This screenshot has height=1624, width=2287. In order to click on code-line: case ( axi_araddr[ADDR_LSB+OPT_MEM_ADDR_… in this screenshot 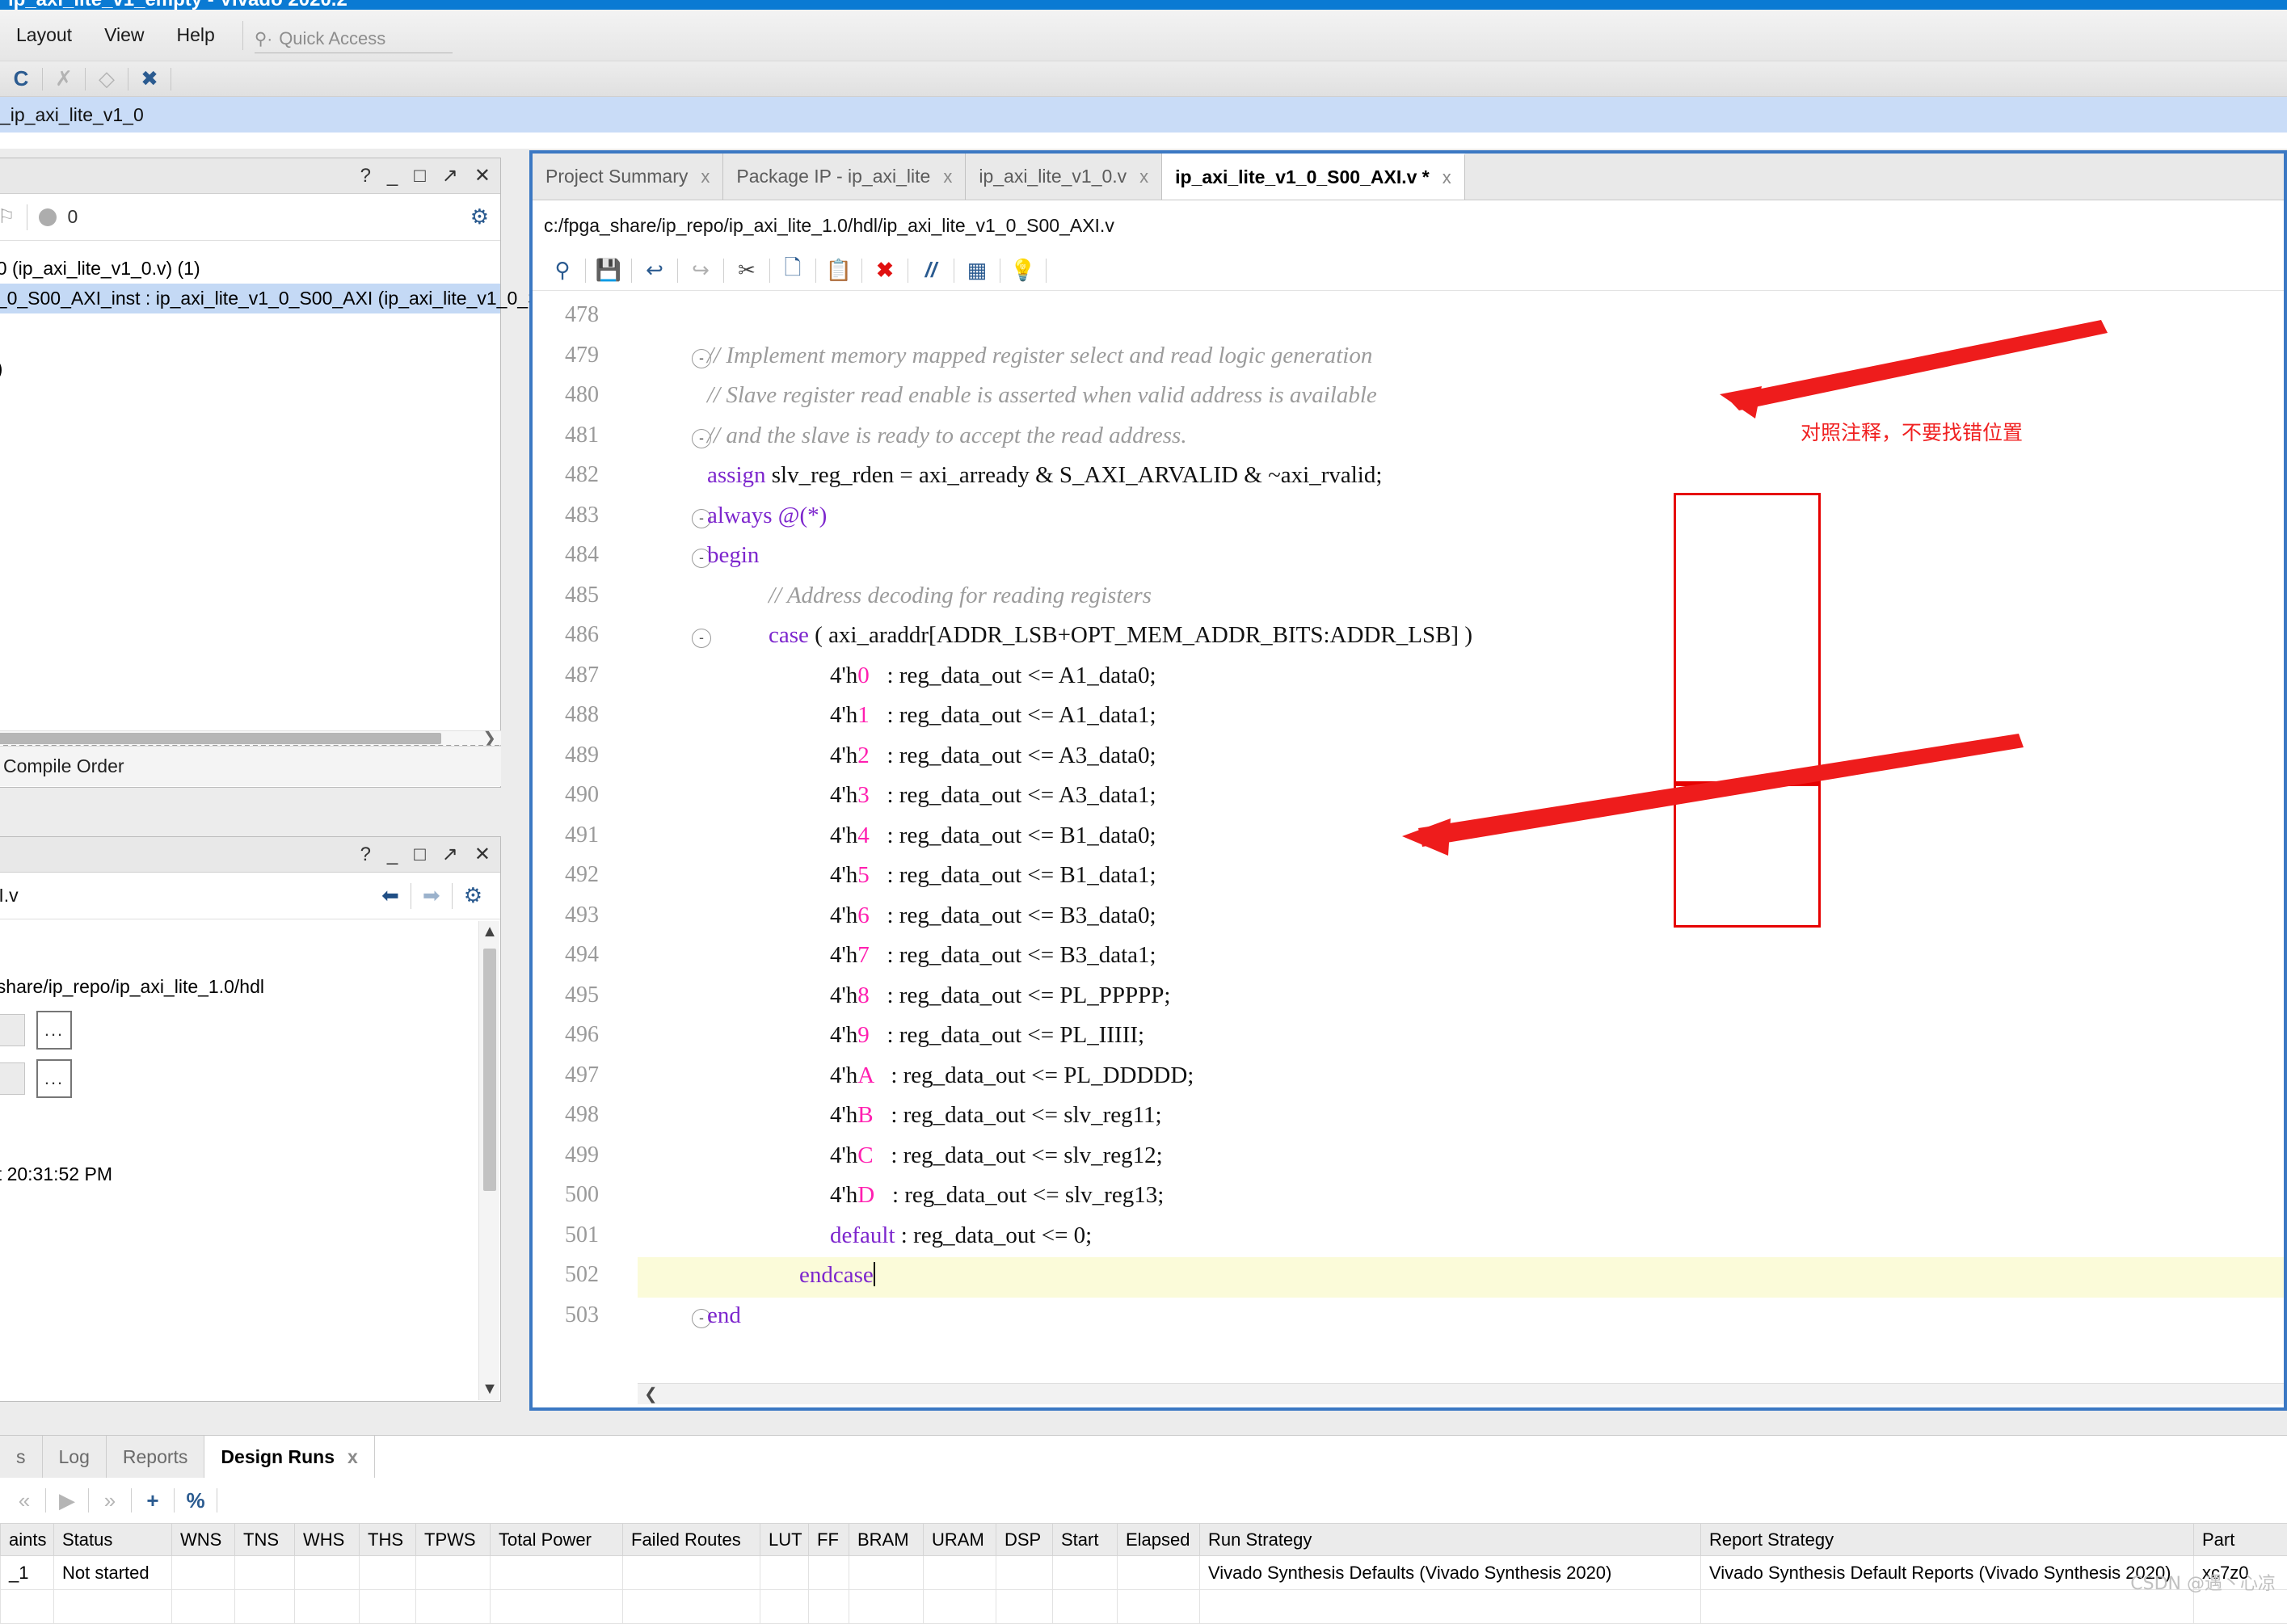, I will do `click(1120, 635)`.